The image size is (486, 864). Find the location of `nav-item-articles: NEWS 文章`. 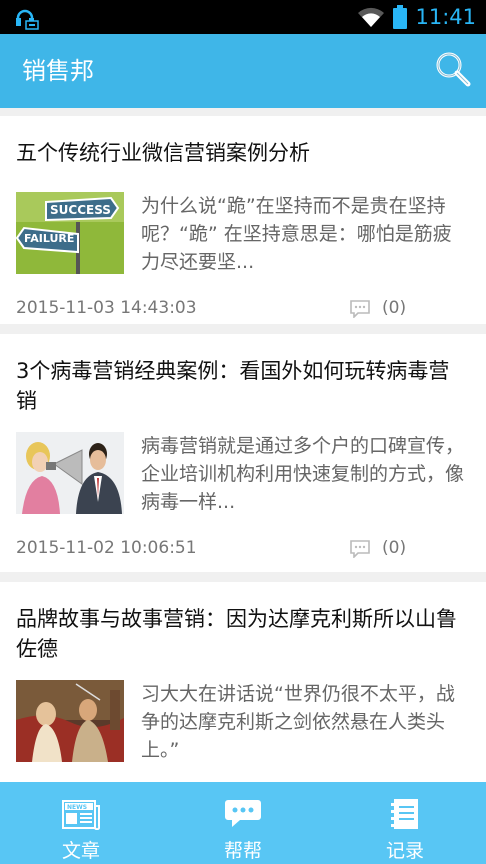

nav-item-articles: NEWS 文章 is located at coordinates (81, 823).